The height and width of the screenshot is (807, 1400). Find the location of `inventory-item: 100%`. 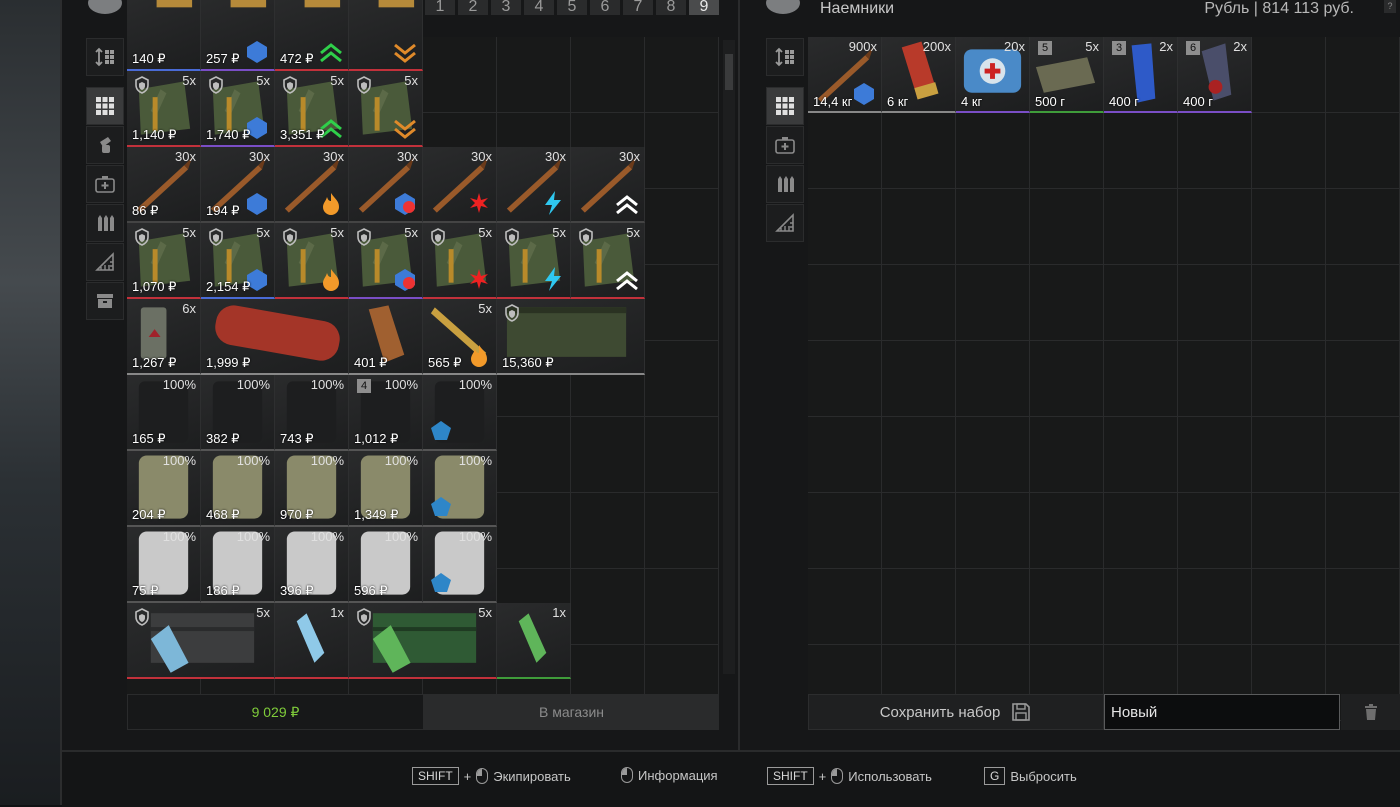

inventory-item: 100% is located at coordinates (460, 565).